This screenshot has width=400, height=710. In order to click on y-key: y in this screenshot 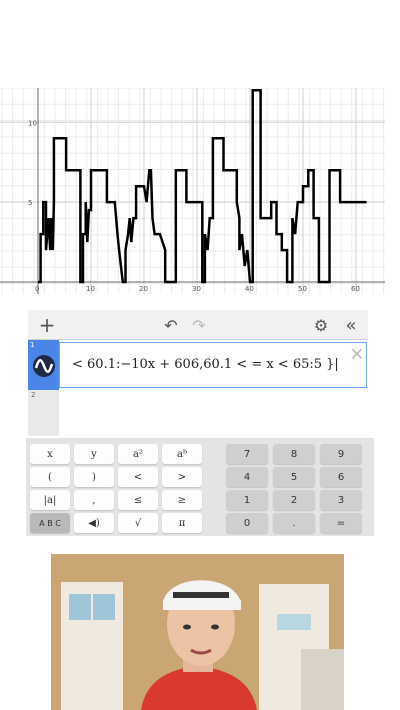, I will do `click(94, 454)`.